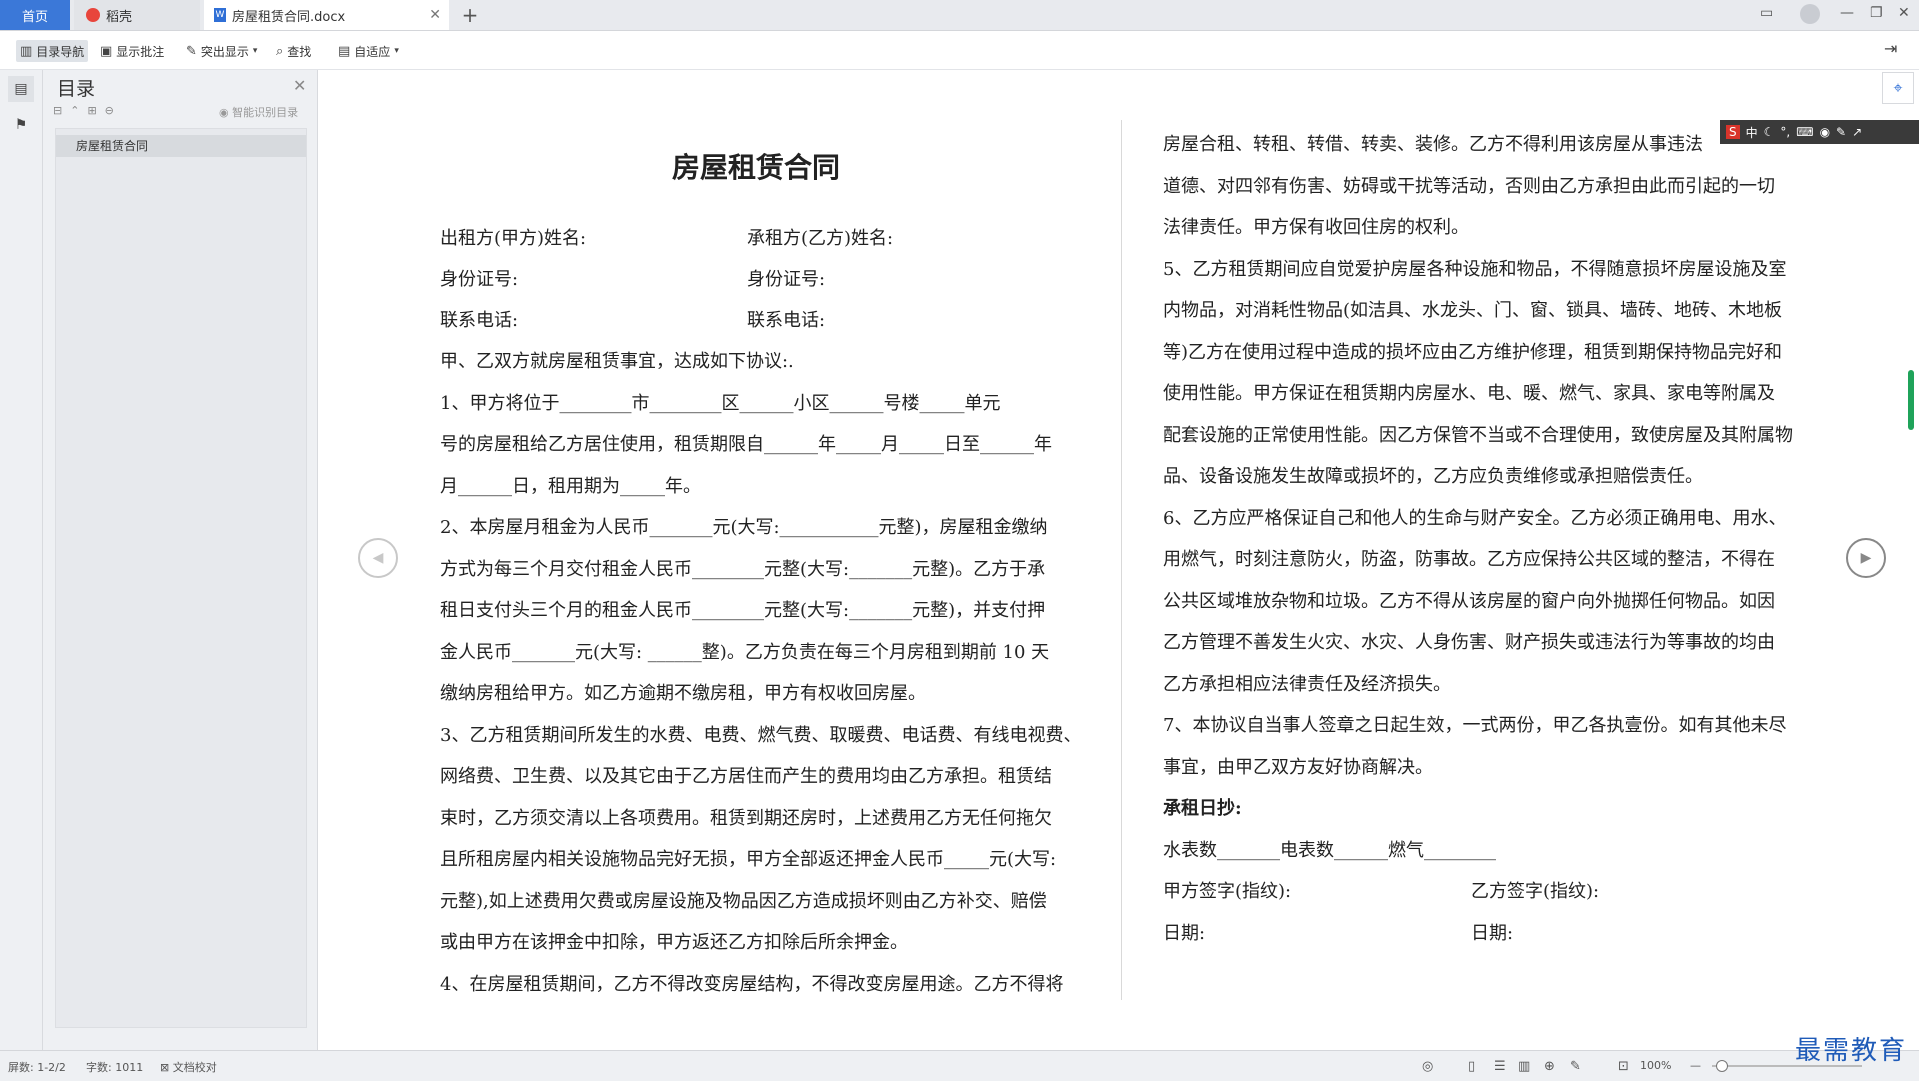  I want to click on tab-daoke: 稻壳, so click(137, 15).